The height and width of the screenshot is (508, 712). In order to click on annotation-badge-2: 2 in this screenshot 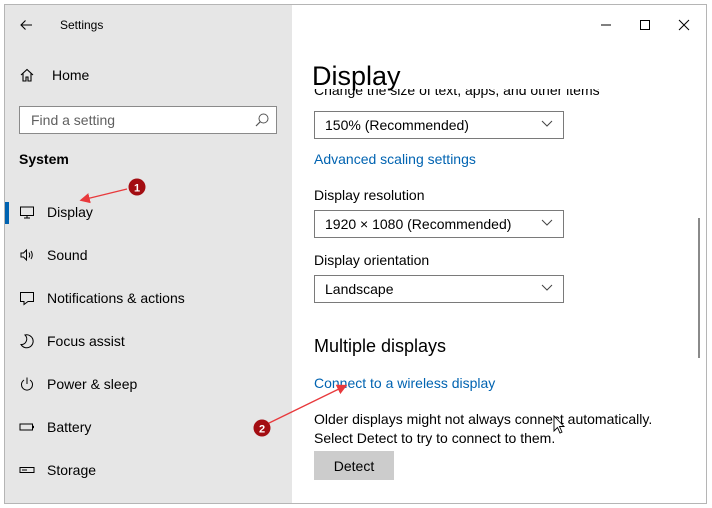, I will do `click(262, 428)`.